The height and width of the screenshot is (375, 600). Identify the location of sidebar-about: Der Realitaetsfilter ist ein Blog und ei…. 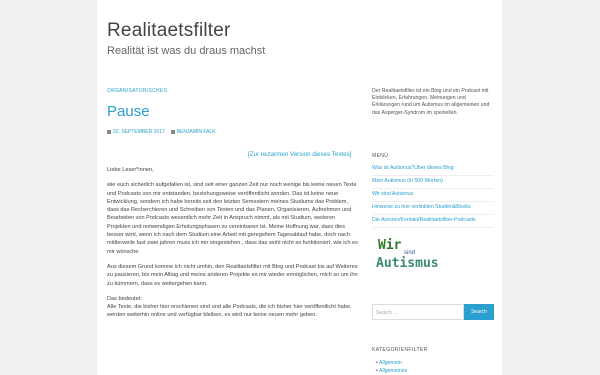
(431, 102).